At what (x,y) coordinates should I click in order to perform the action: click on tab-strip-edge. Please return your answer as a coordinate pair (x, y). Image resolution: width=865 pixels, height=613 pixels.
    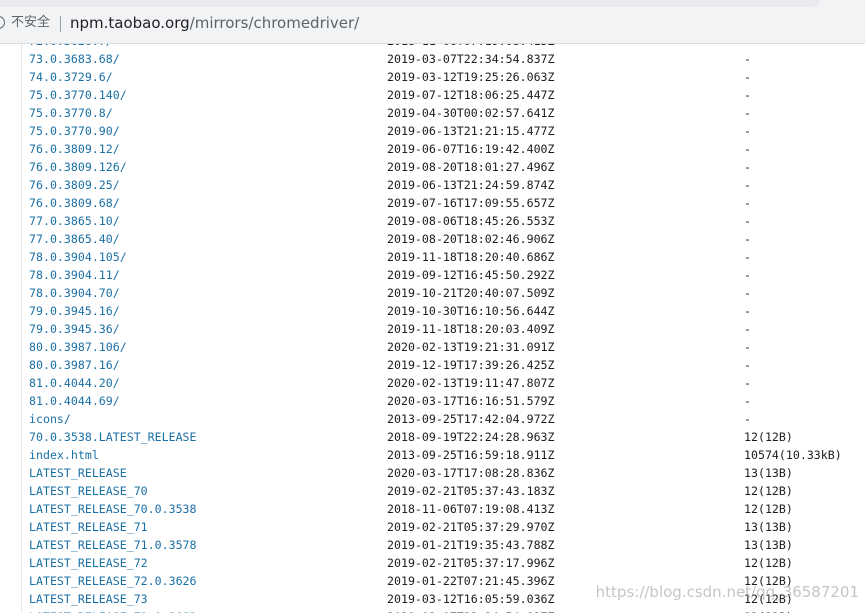
    Looking at the image, I should click on (410, 3).